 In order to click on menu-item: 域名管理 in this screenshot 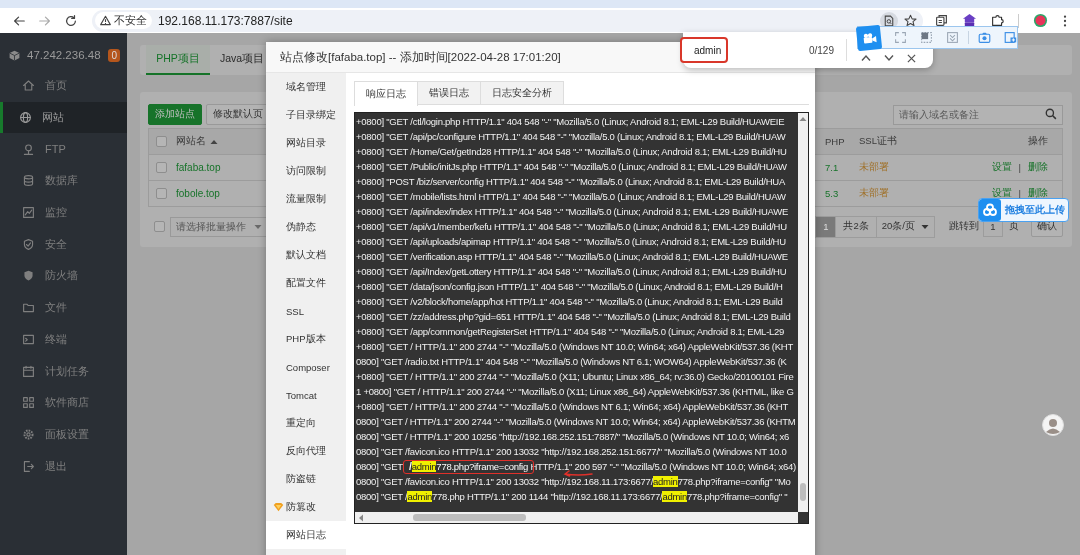, I will do `click(306, 87)`.